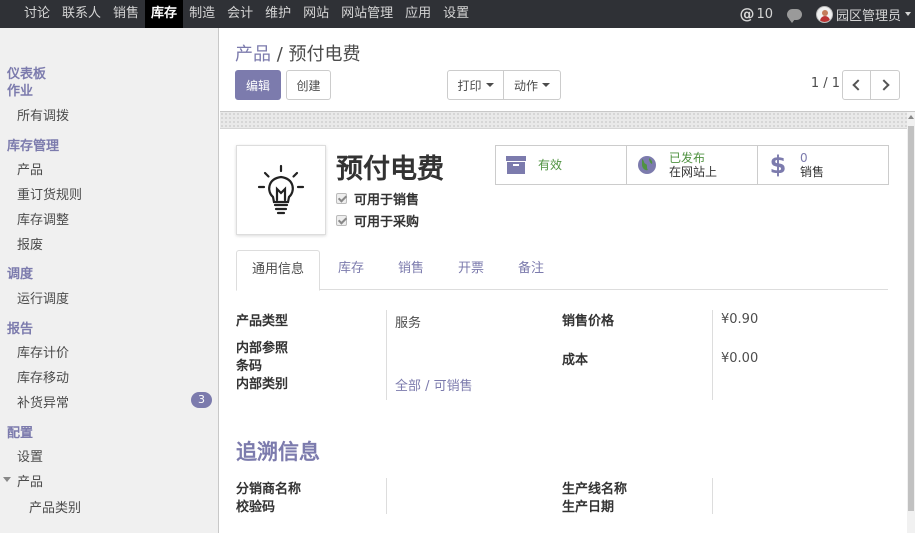 The height and width of the screenshot is (533, 915). I want to click on form-scrollbar, so click(911, 322).